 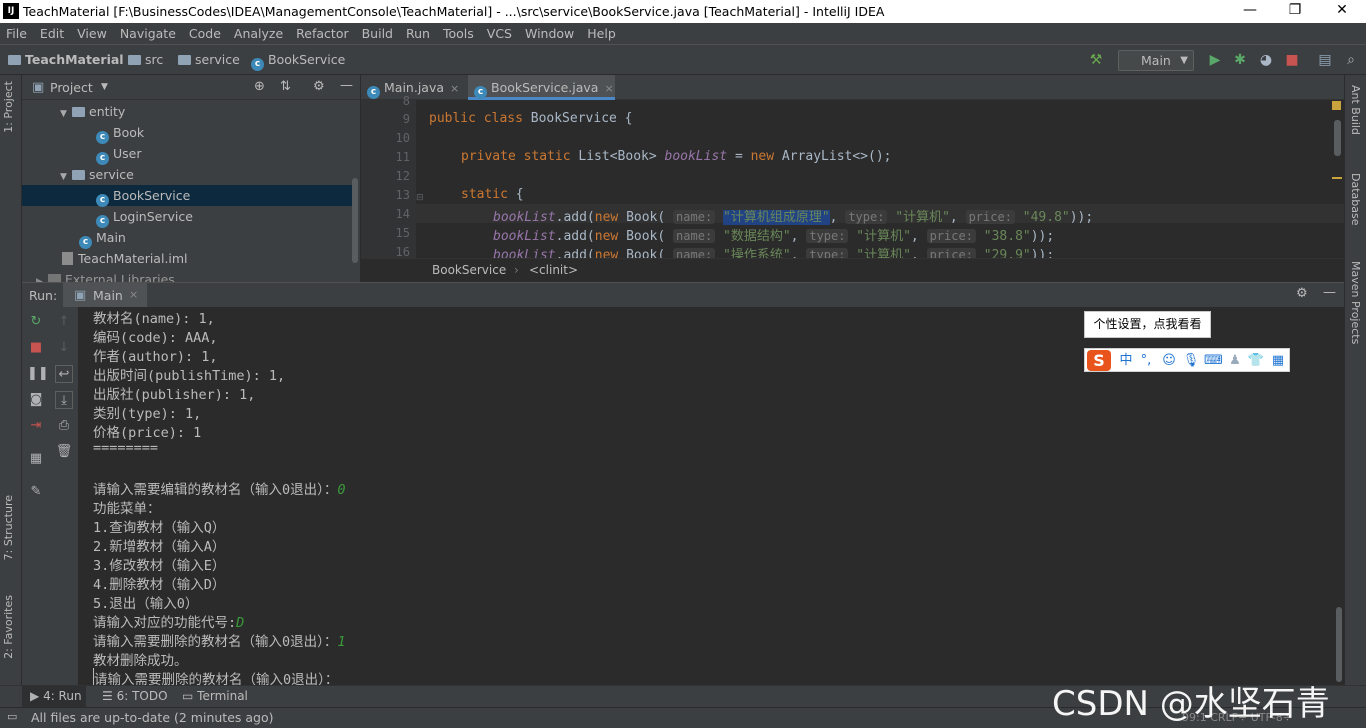 What do you see at coordinates (36, 492) in the screenshot?
I see `pin-icon: ✎` at bounding box center [36, 492].